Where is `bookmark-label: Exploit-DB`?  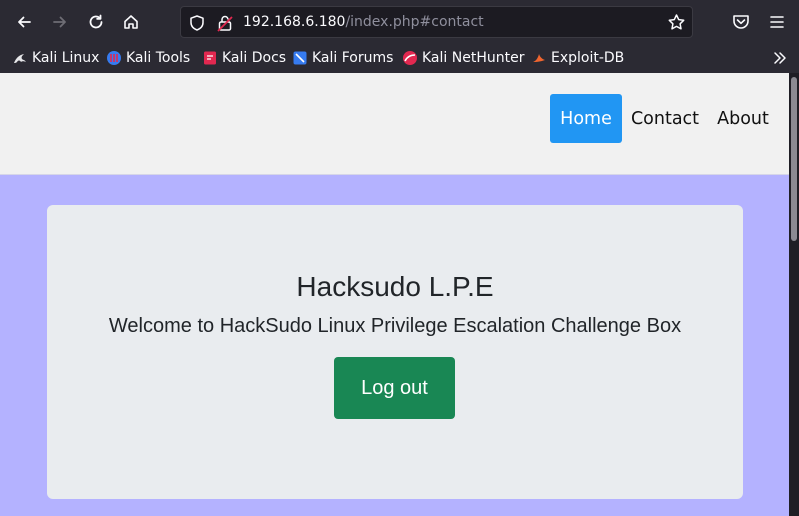
bookmark-label: Exploit-DB is located at coordinates (588, 58).